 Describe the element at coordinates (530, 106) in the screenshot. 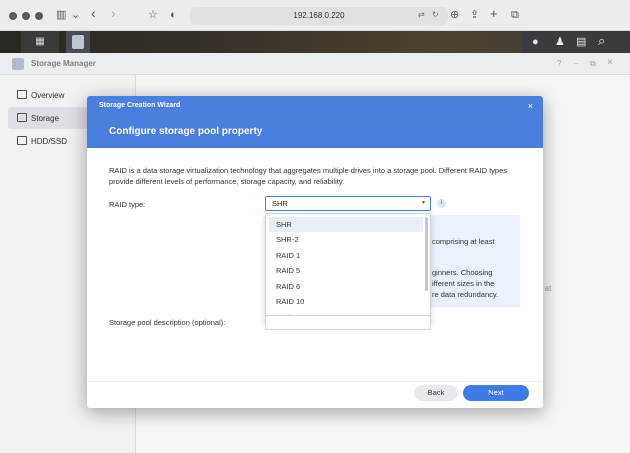

I see `close-icon: ×` at that location.